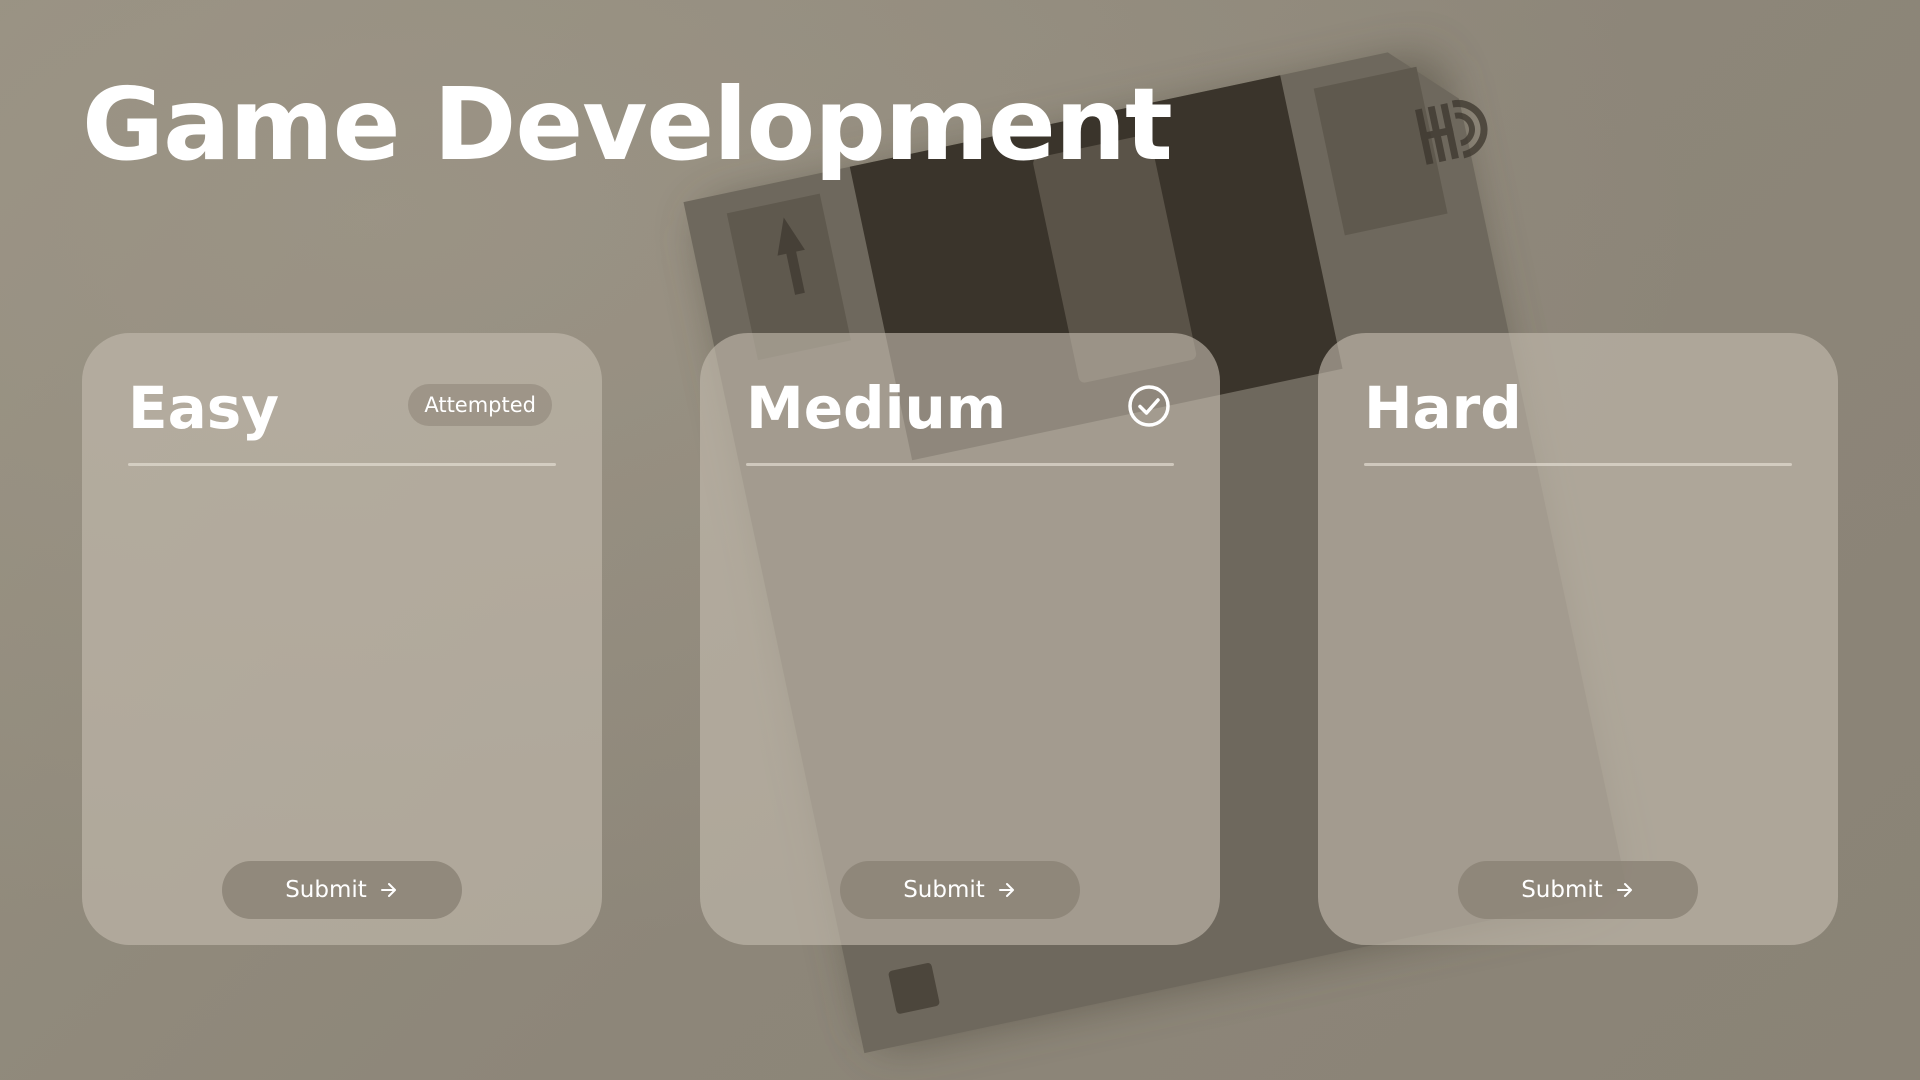 Image resolution: width=1920 pixels, height=1080 pixels. What do you see at coordinates (480, 405) in the screenshot?
I see `status-badge: Attempted` at bounding box center [480, 405].